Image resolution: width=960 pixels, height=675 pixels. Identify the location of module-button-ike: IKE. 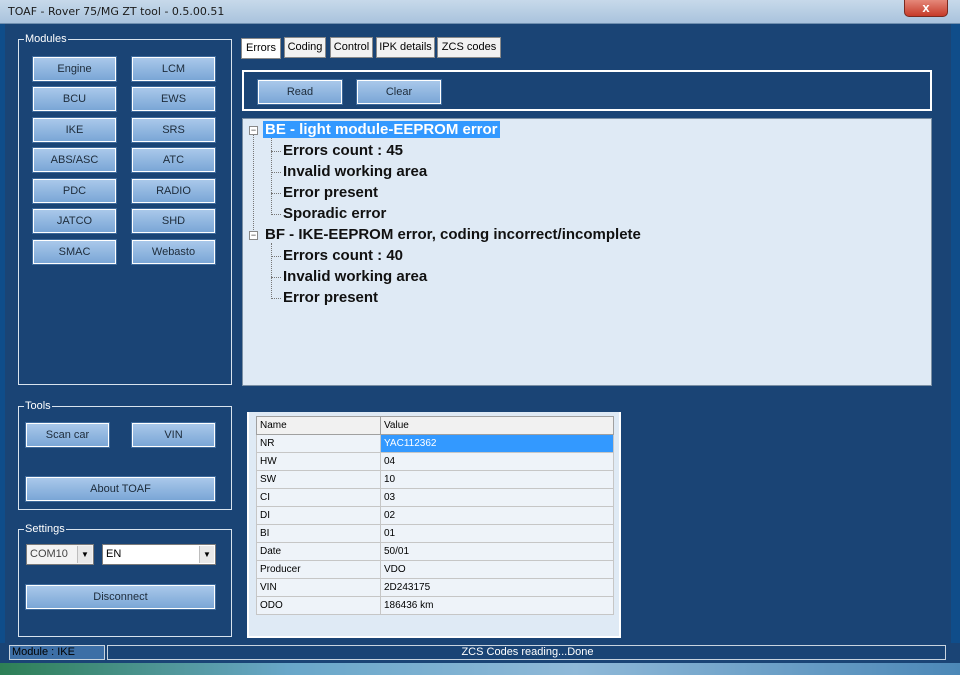
(74, 130).